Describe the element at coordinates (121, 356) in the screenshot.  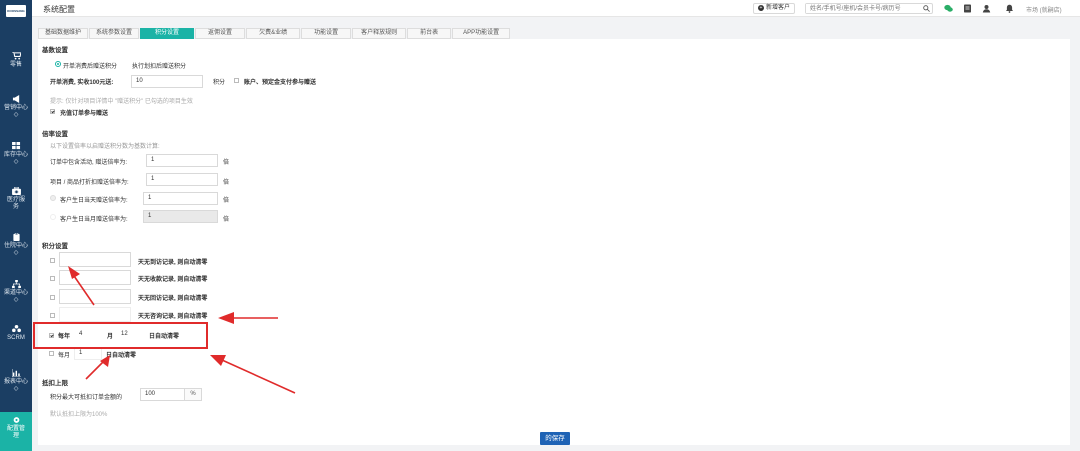
I see `monthly-suffix: 日自动清零` at that location.